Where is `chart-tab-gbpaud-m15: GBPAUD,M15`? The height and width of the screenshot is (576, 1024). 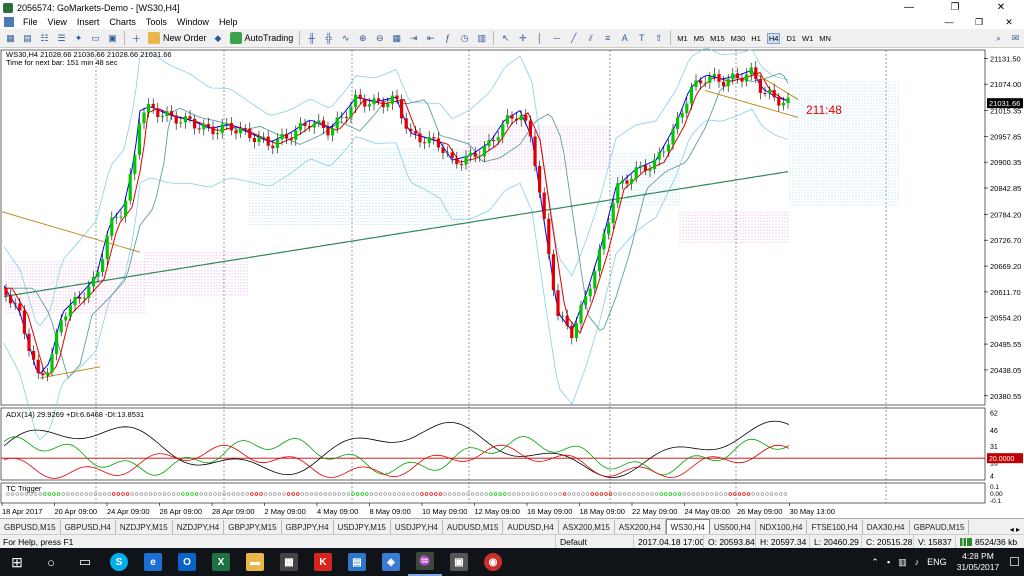 chart-tab-gbpaud-m15: GBPAUD,M15 is located at coordinates (940, 527).